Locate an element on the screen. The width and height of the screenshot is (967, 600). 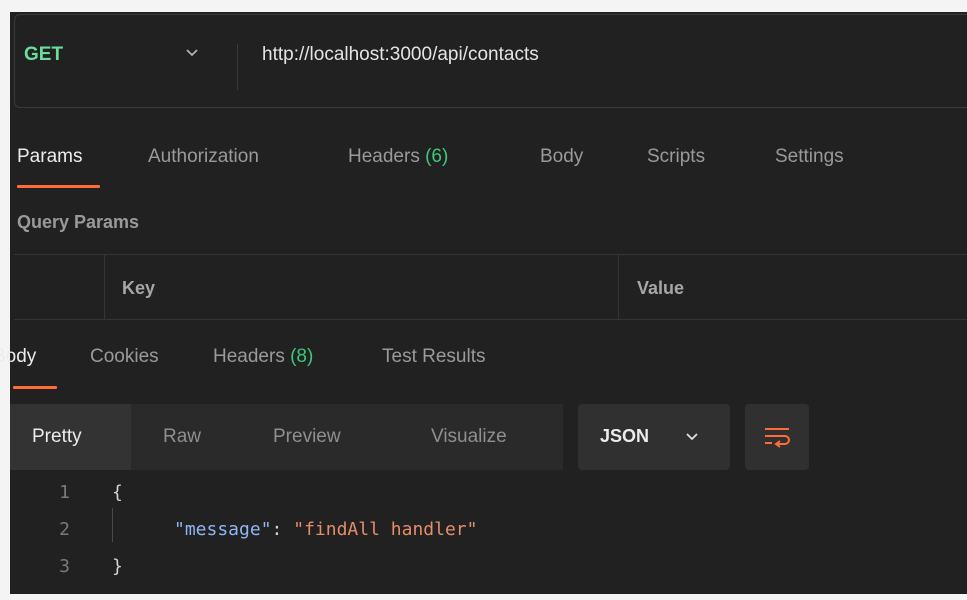
format-preview-button: Preview is located at coordinates (307, 437).